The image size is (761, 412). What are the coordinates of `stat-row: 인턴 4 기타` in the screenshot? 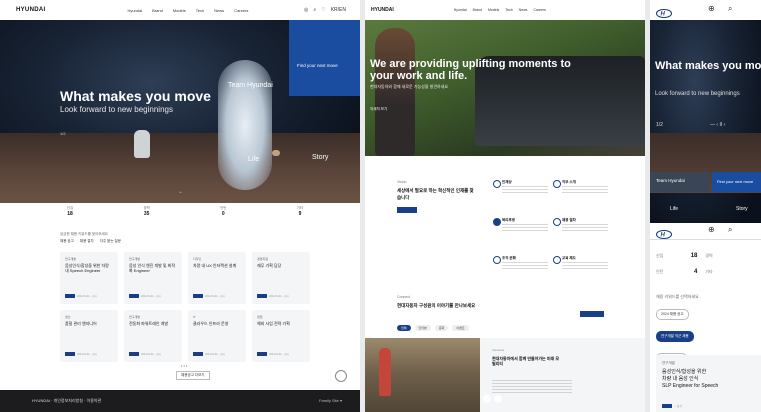 It's located at (706, 272).